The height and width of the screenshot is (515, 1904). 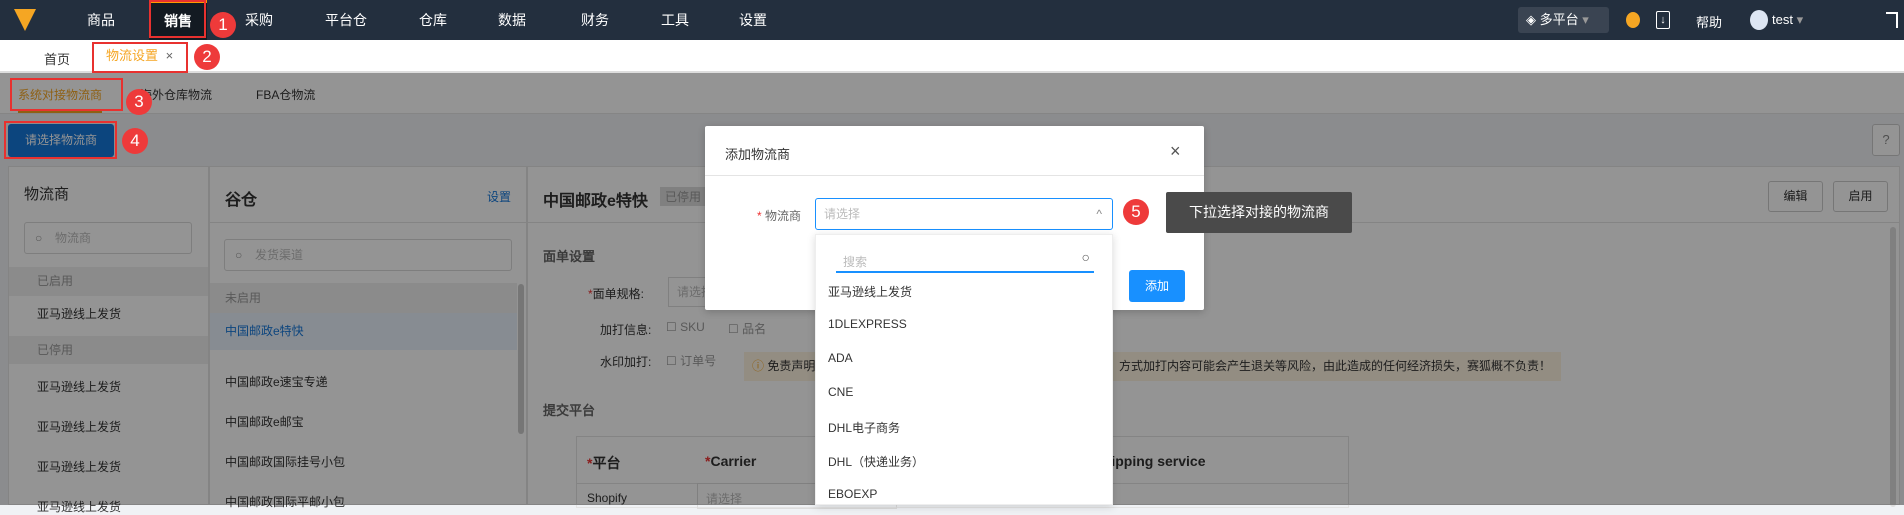 I want to click on user-menu: test ▾, so click(x=1787, y=20).